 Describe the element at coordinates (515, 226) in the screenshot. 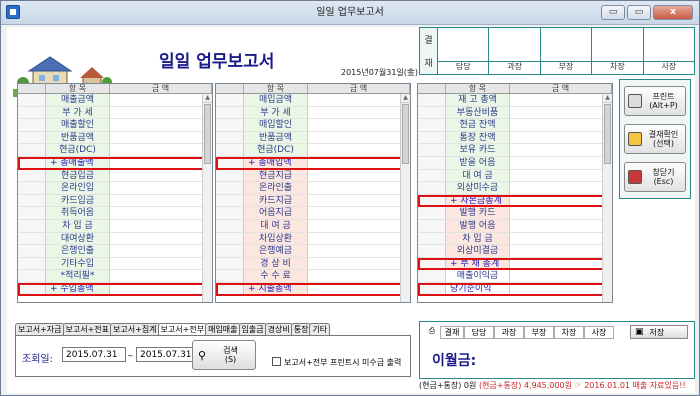

I see `grid-row: 발행 어음` at that location.